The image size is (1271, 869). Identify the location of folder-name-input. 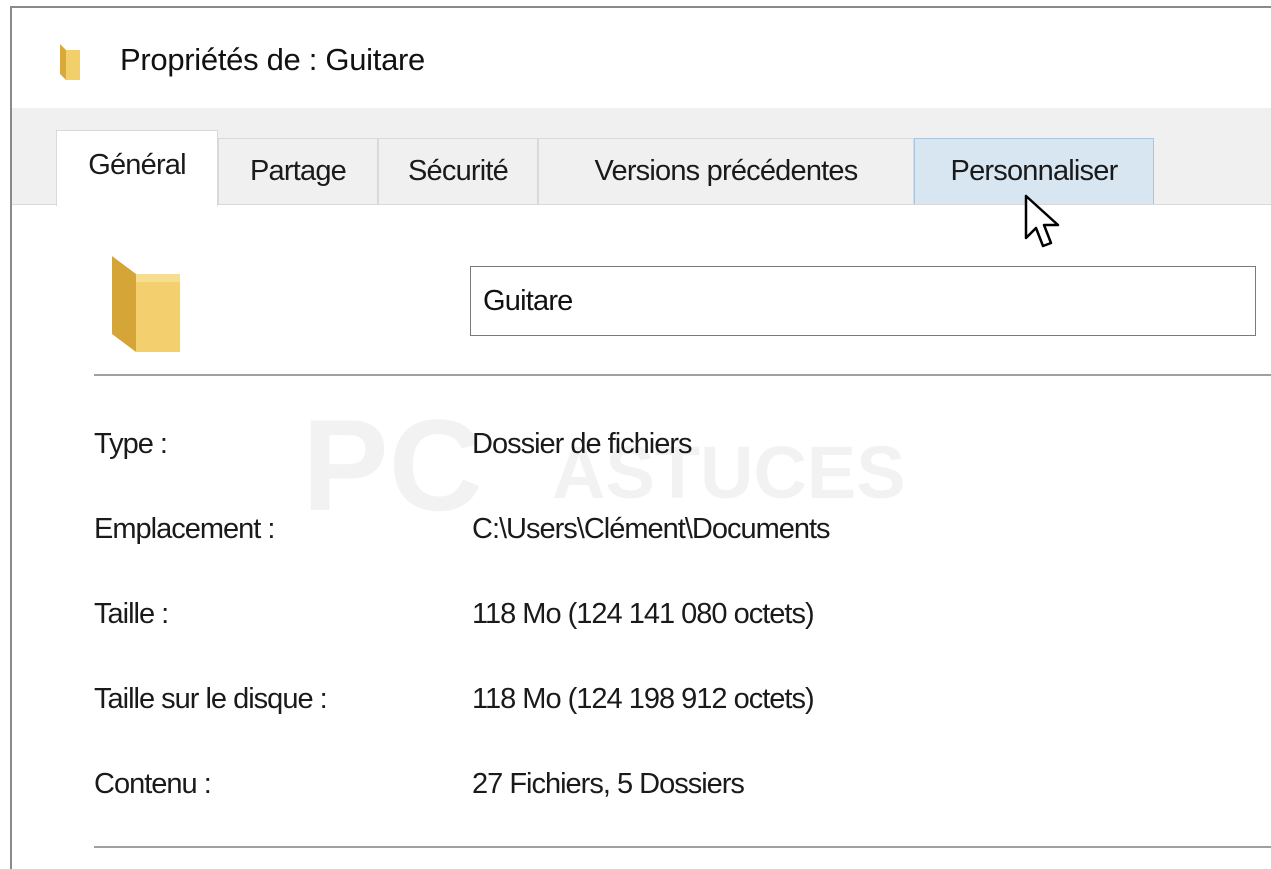
(863, 301).